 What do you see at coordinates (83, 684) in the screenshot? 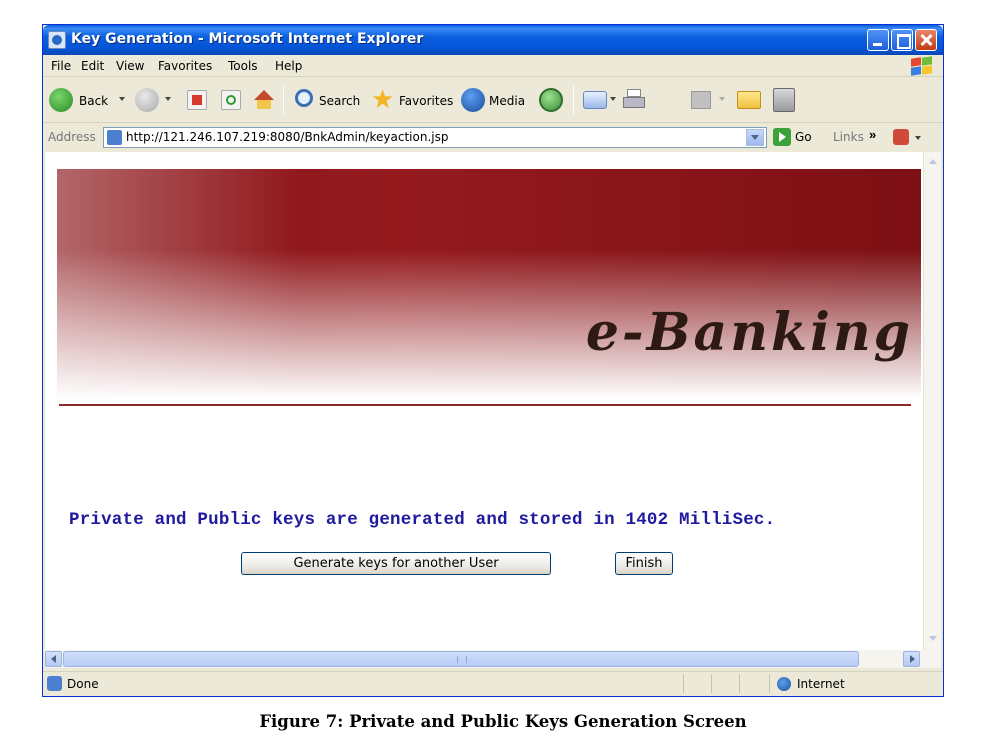
I see `status-text: Done` at bounding box center [83, 684].